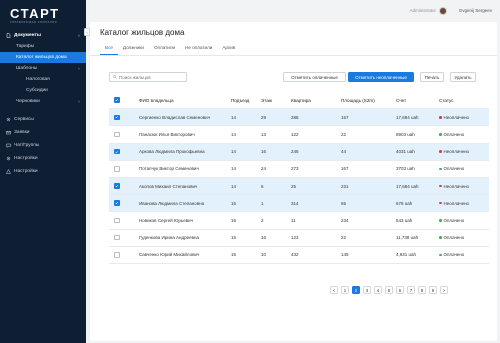 This screenshot has height=343, width=500. Describe the element at coordinates (443, 10) in the screenshot. I see `avatar` at that location.